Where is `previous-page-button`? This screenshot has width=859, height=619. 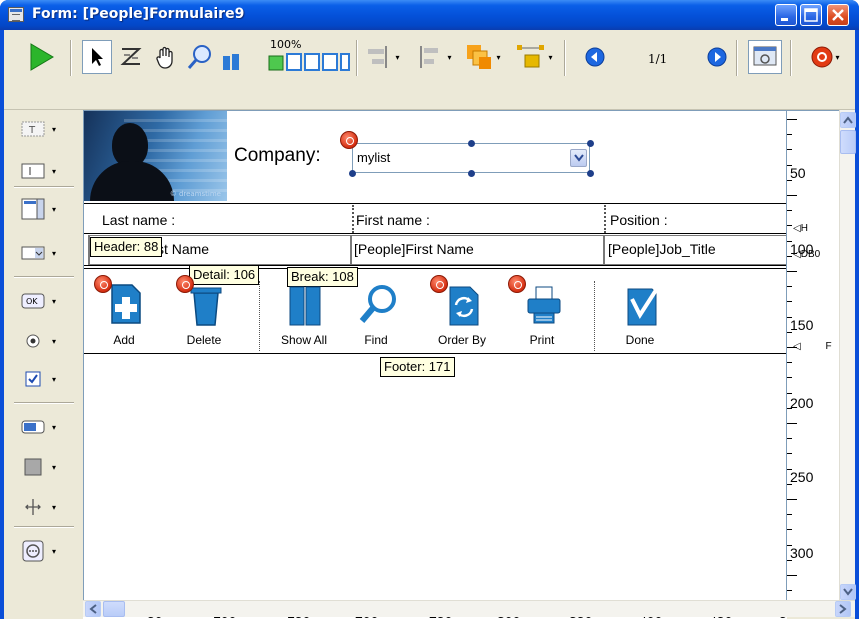
previous-page-button is located at coordinates (595, 57).